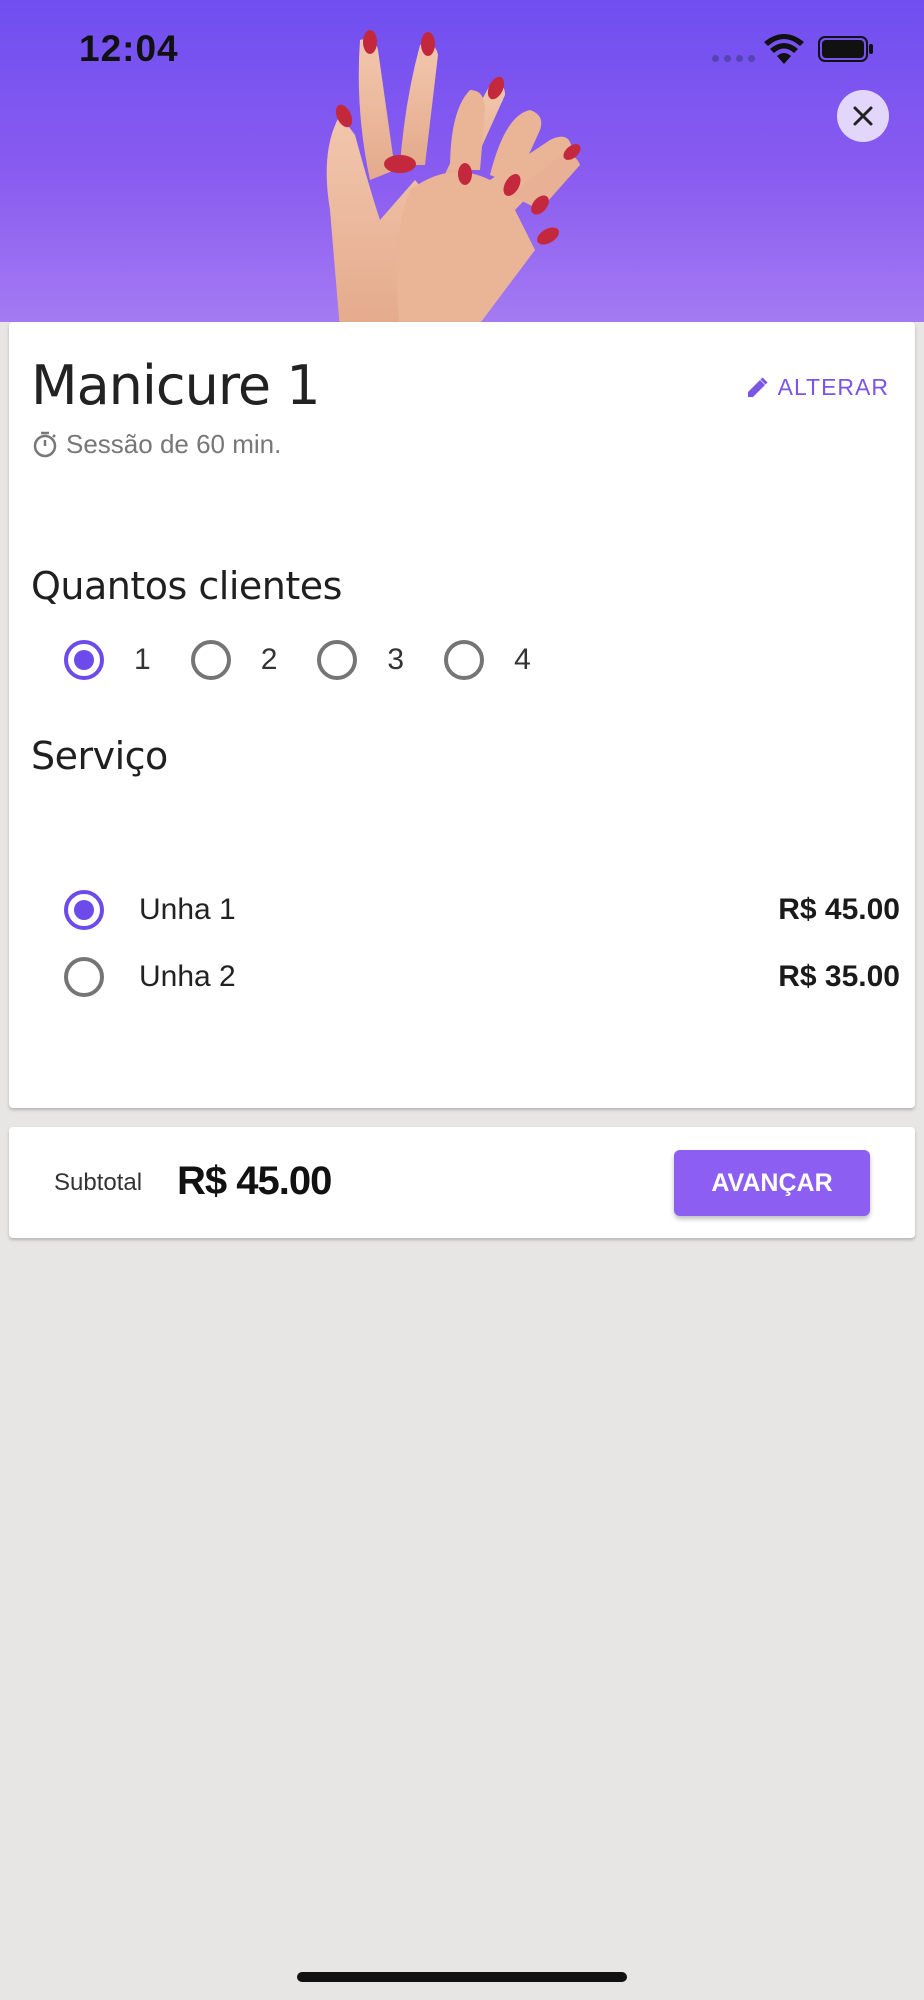  I want to click on client-option-1: 1, so click(107, 660).